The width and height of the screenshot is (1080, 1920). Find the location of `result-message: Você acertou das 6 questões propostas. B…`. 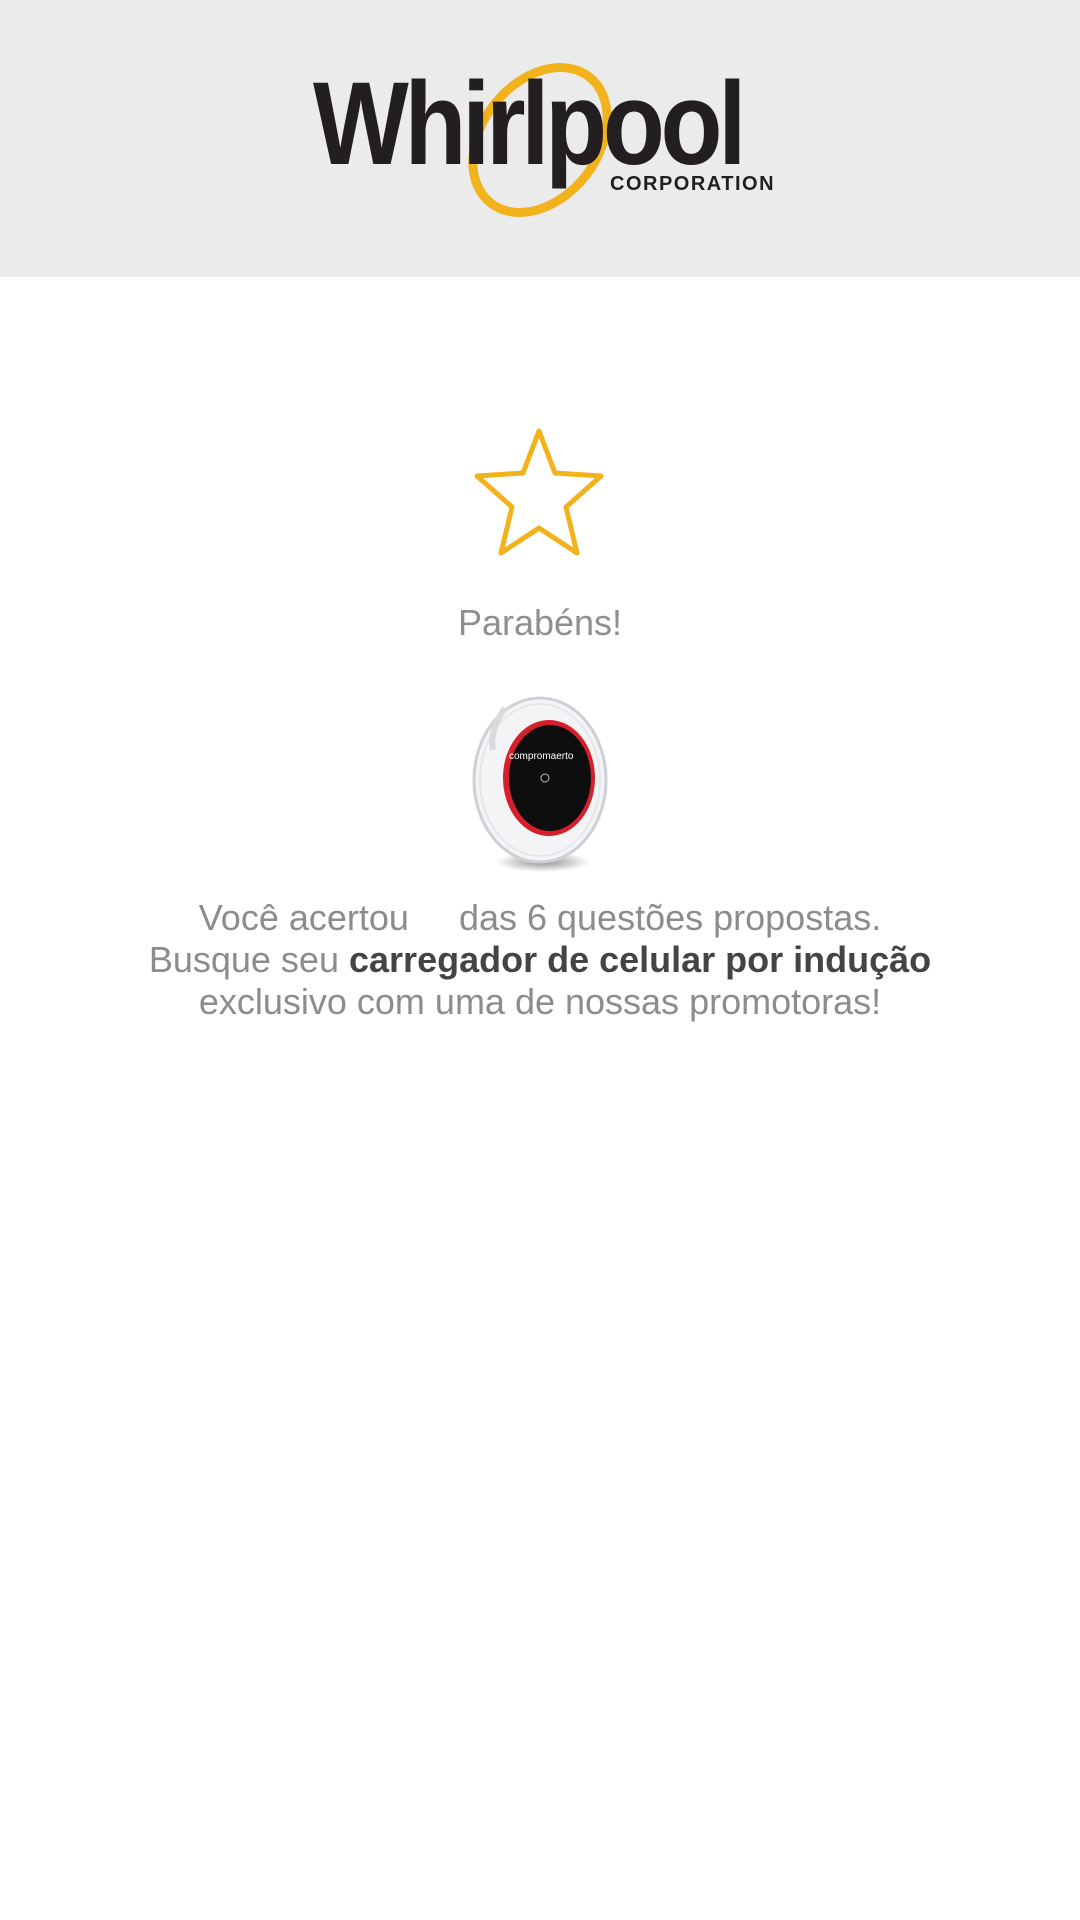

result-message: Você acertou das 6 questões propostas. B… is located at coordinates (540, 960).